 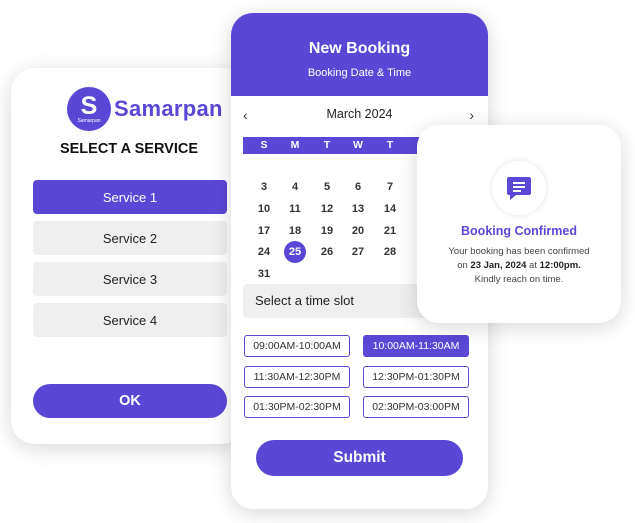 What do you see at coordinates (416, 407) in the screenshot?
I see `time-slot-button: 02:30PM-03:00PM` at bounding box center [416, 407].